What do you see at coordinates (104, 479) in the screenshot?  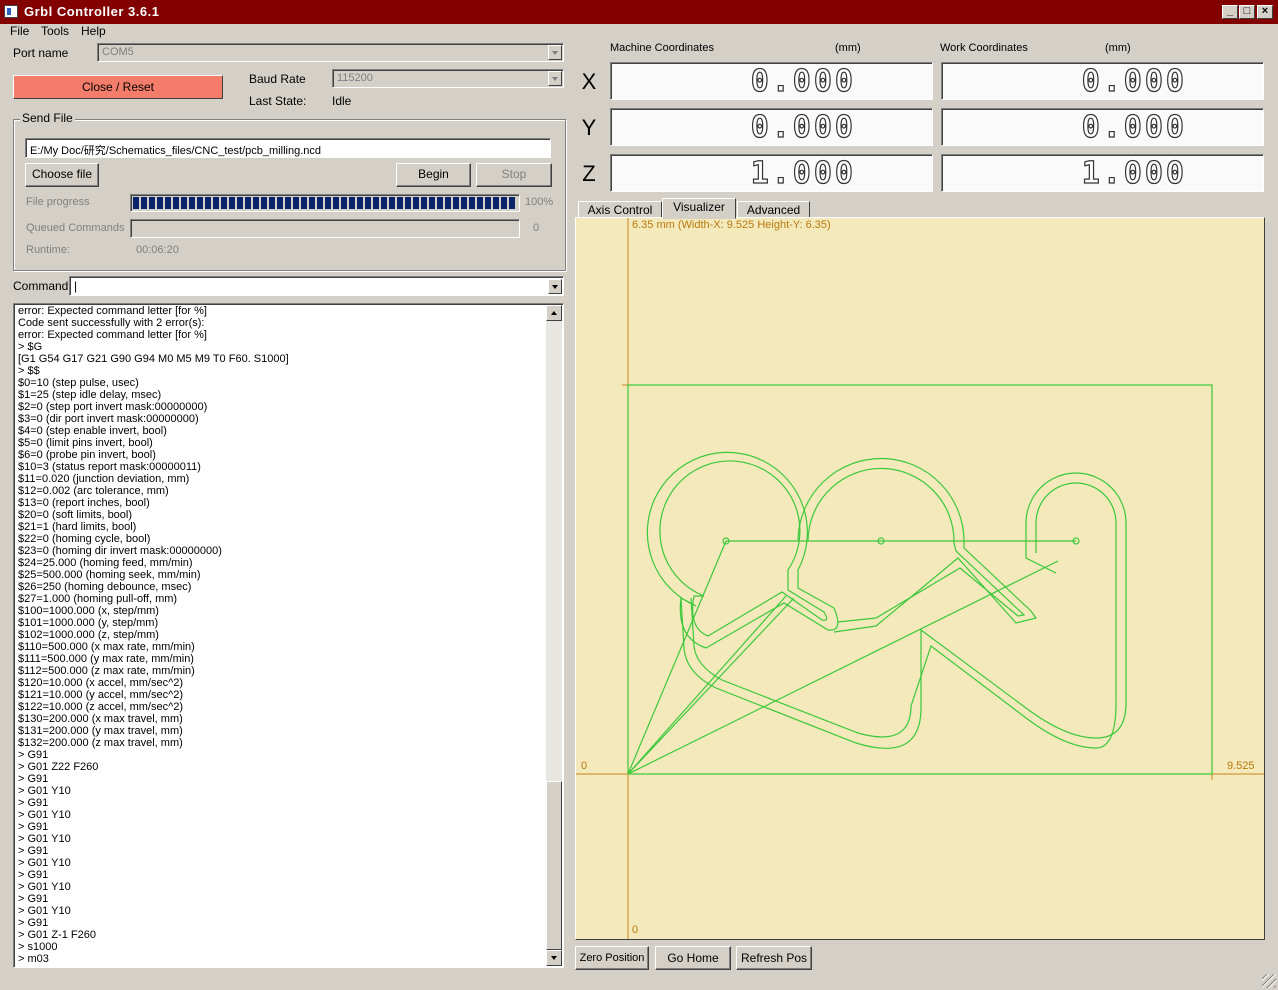 I see `console-line: $11=0.020 (junction deviation, mm)` at bounding box center [104, 479].